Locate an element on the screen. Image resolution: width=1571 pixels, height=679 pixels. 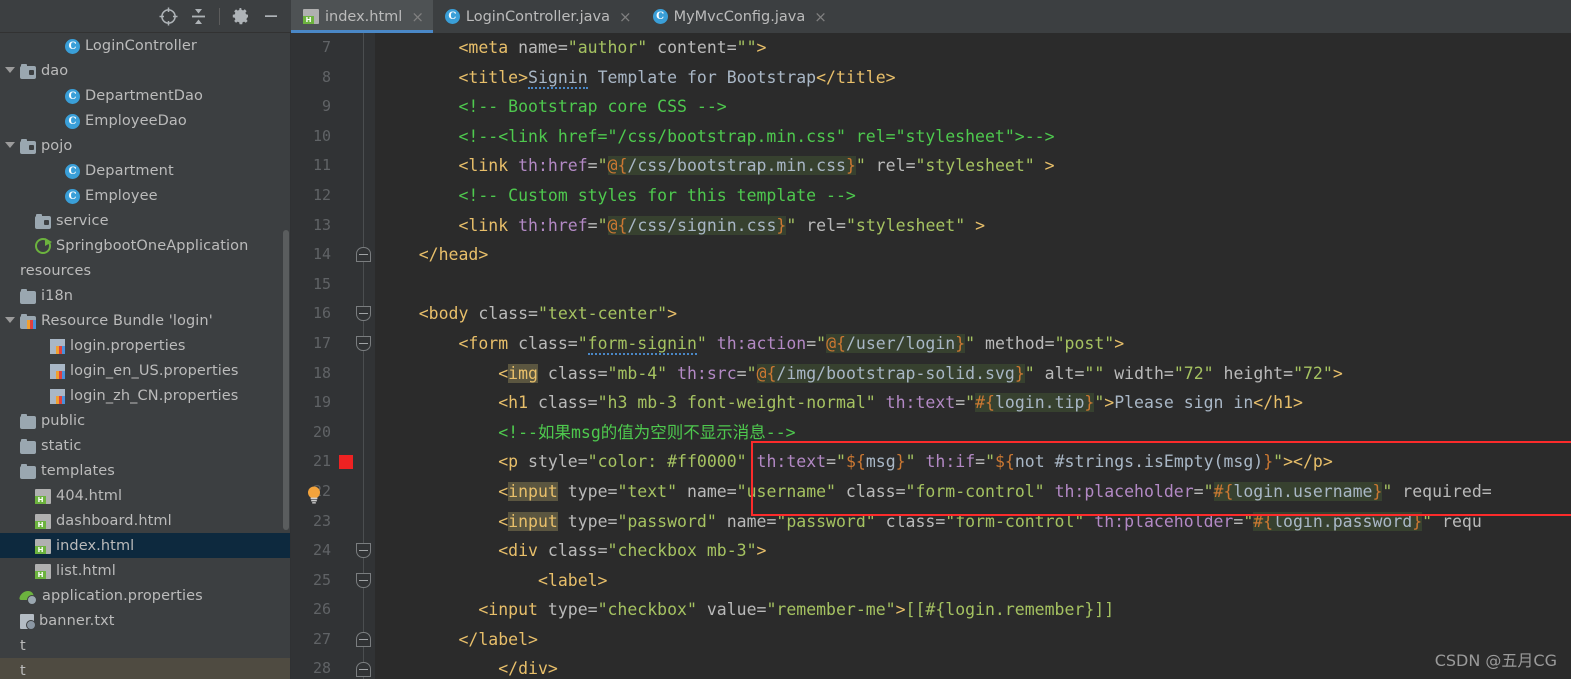
code-line: </label> is located at coordinates (973, 640).